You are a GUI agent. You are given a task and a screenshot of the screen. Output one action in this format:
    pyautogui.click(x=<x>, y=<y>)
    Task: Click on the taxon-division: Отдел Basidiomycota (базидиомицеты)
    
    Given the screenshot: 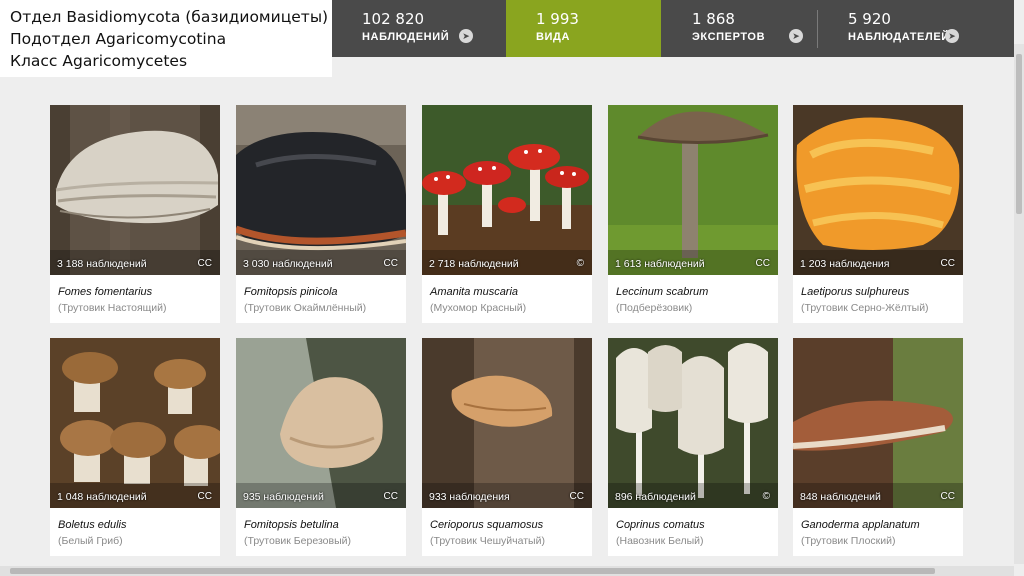 What is the action you would take?
    pyautogui.click(x=169, y=17)
    